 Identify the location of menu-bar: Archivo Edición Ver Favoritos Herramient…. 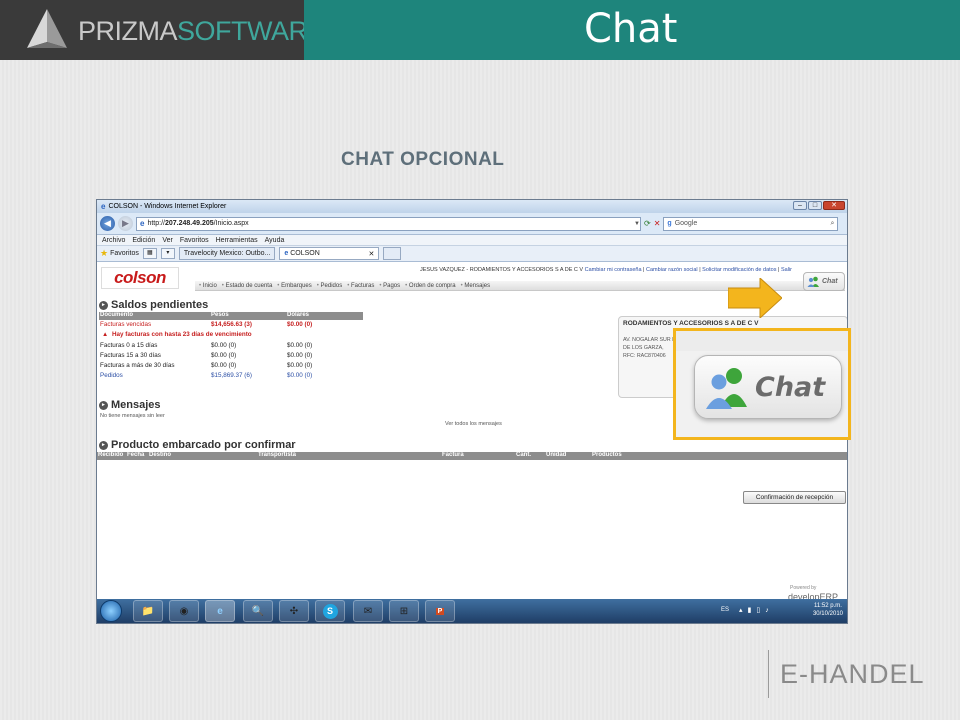
(472, 240).